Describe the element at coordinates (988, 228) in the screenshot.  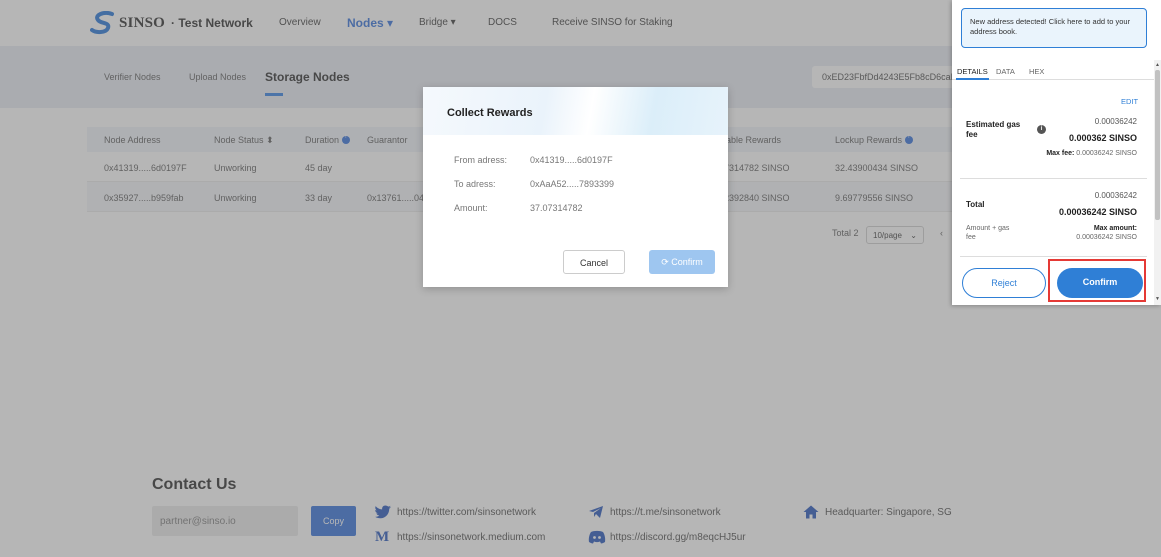
I see `amount-gas-label-line1: Amount + gas` at that location.